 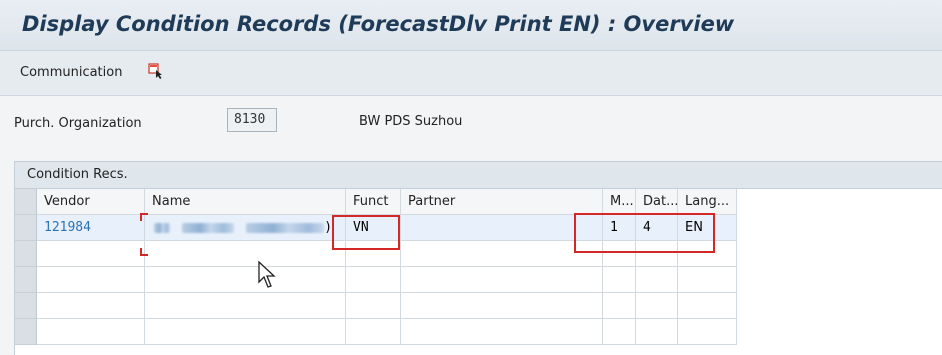 What do you see at coordinates (373, 202) in the screenshot?
I see `col-header-funct: Funct` at bounding box center [373, 202].